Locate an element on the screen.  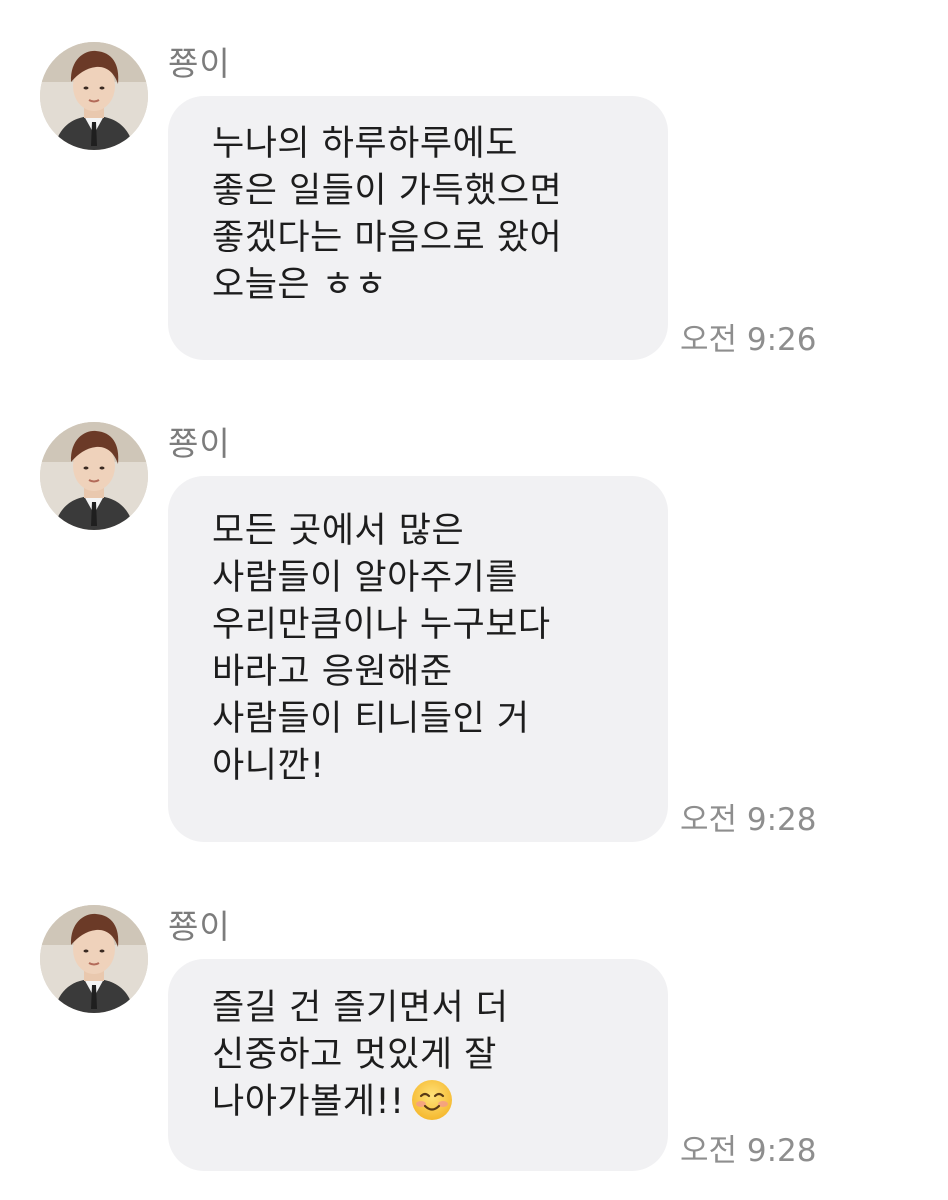
message-text-line: 즐길 건 즐기면서 더 is located at coordinates (360, 1008).